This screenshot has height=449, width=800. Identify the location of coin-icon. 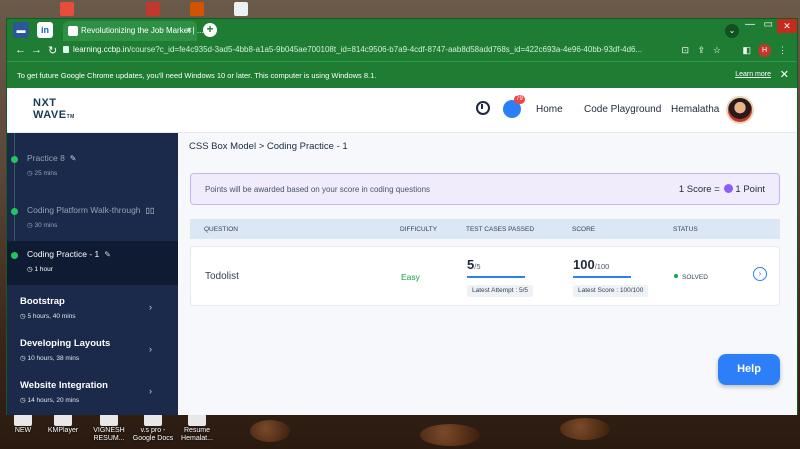
(729, 188).